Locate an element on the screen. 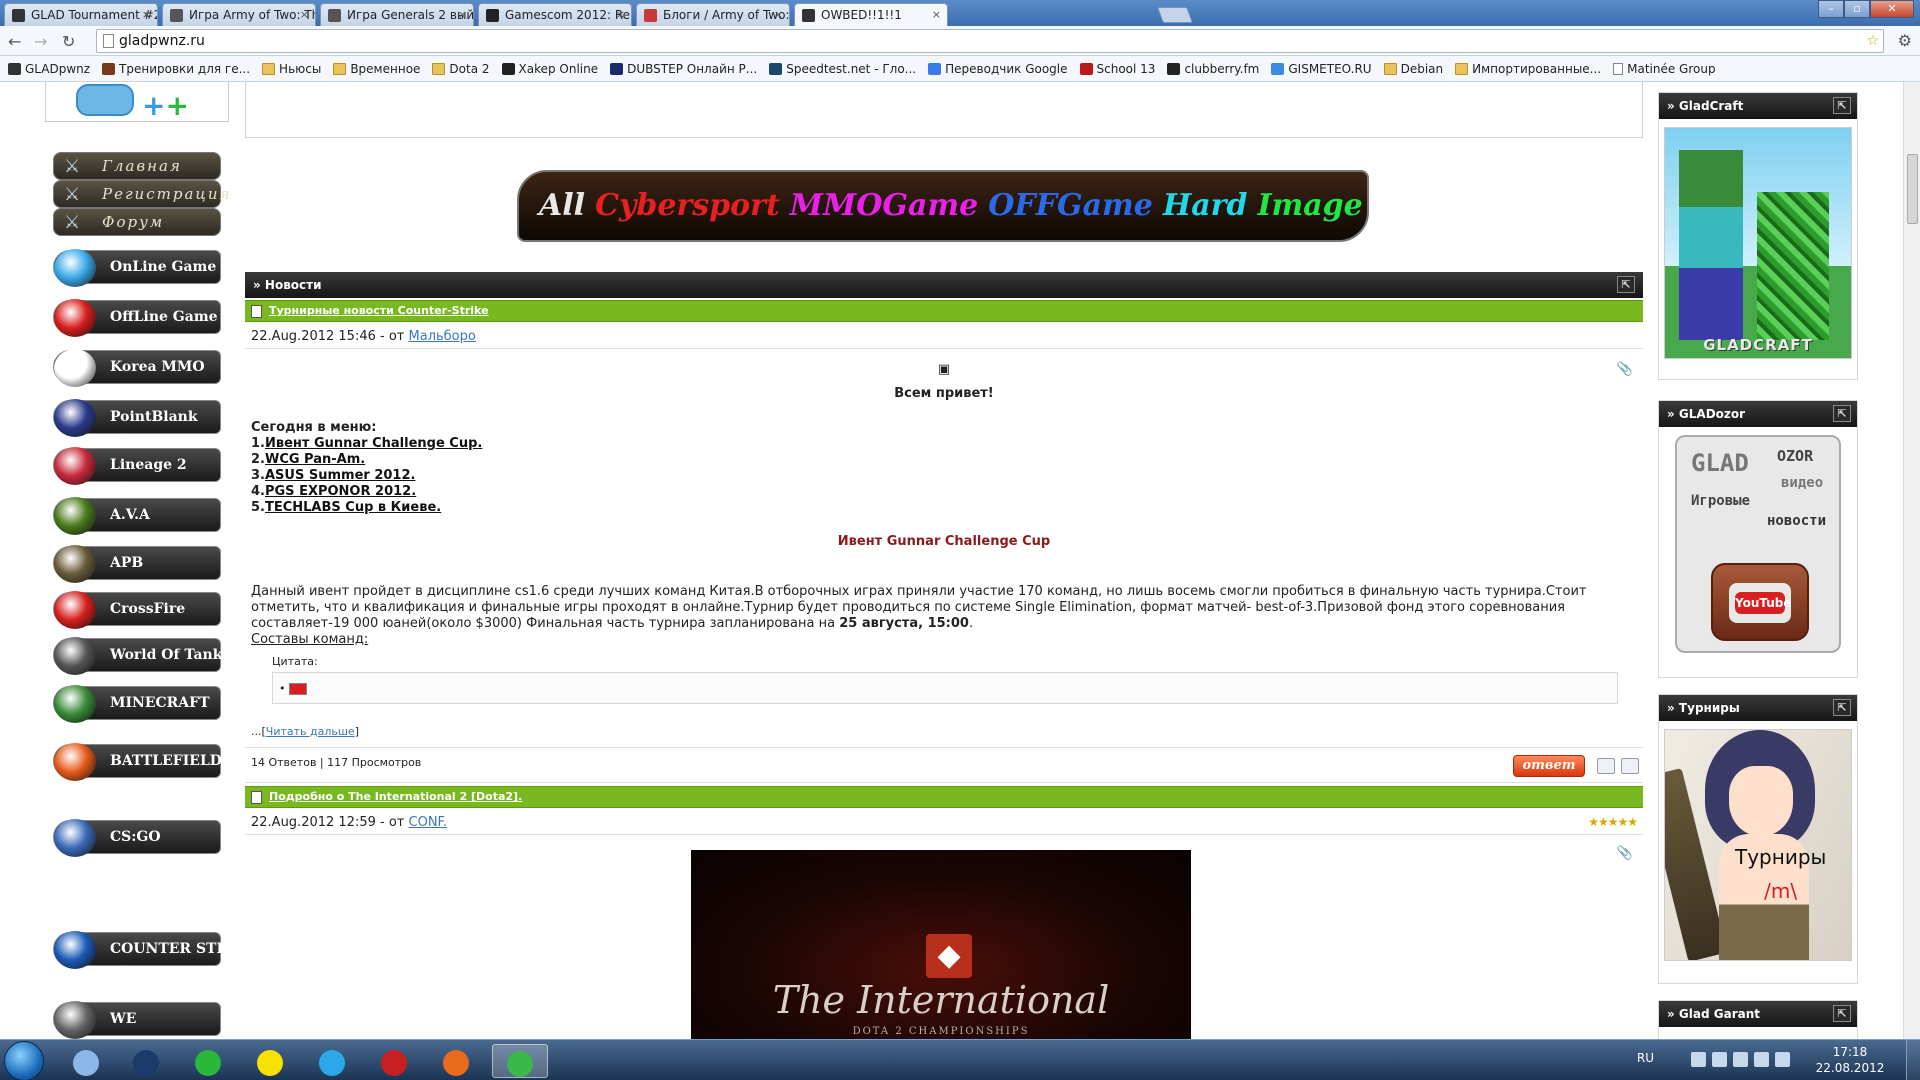 This screenshot has height=1080, width=1920. bookmark-item: Xakep Online is located at coordinates (549, 69).